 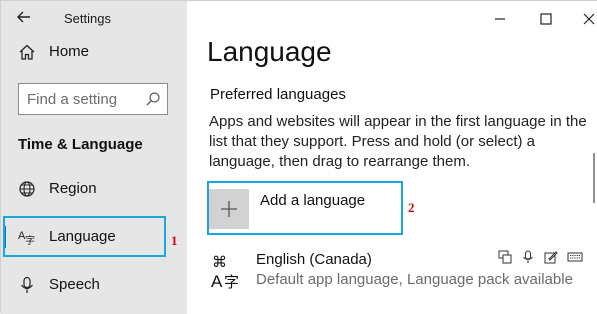 What do you see at coordinates (217, 280) in the screenshot?
I see `svg-text: A` at bounding box center [217, 280].